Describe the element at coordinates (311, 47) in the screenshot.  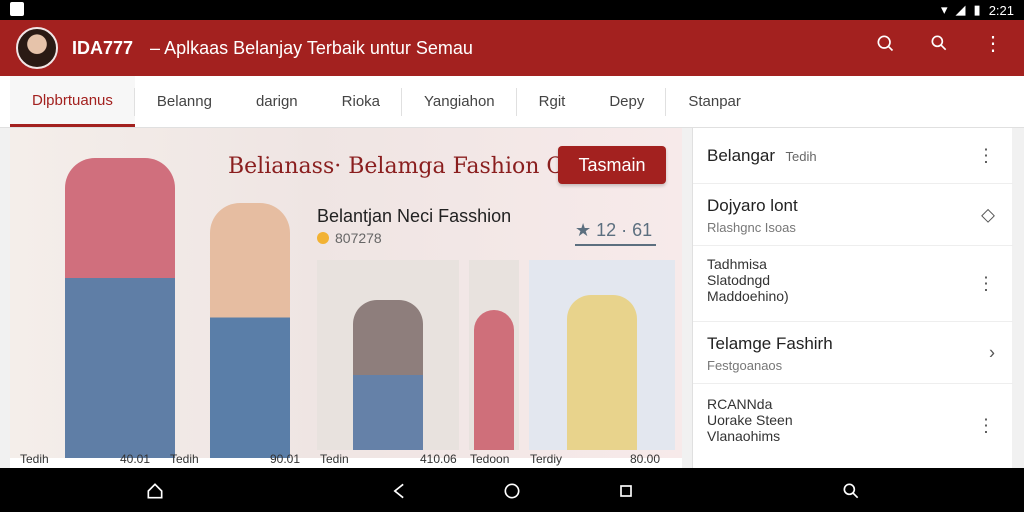
I see `app-subtitle: – Aplkaas Belanjay Terbaik untur Semau` at that location.